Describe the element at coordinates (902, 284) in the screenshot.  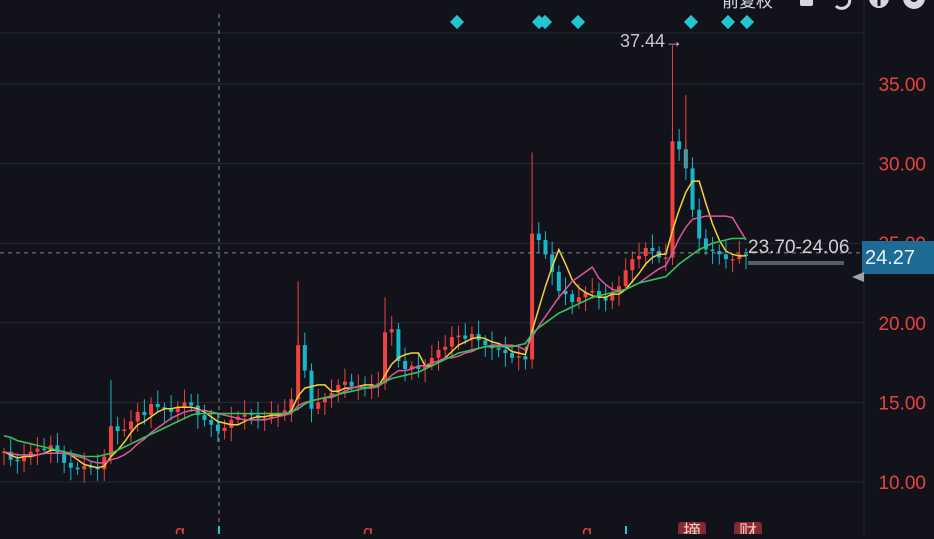
I see `y-axis-labels: 10.0015.0020.0025.0030.0035.00` at that location.